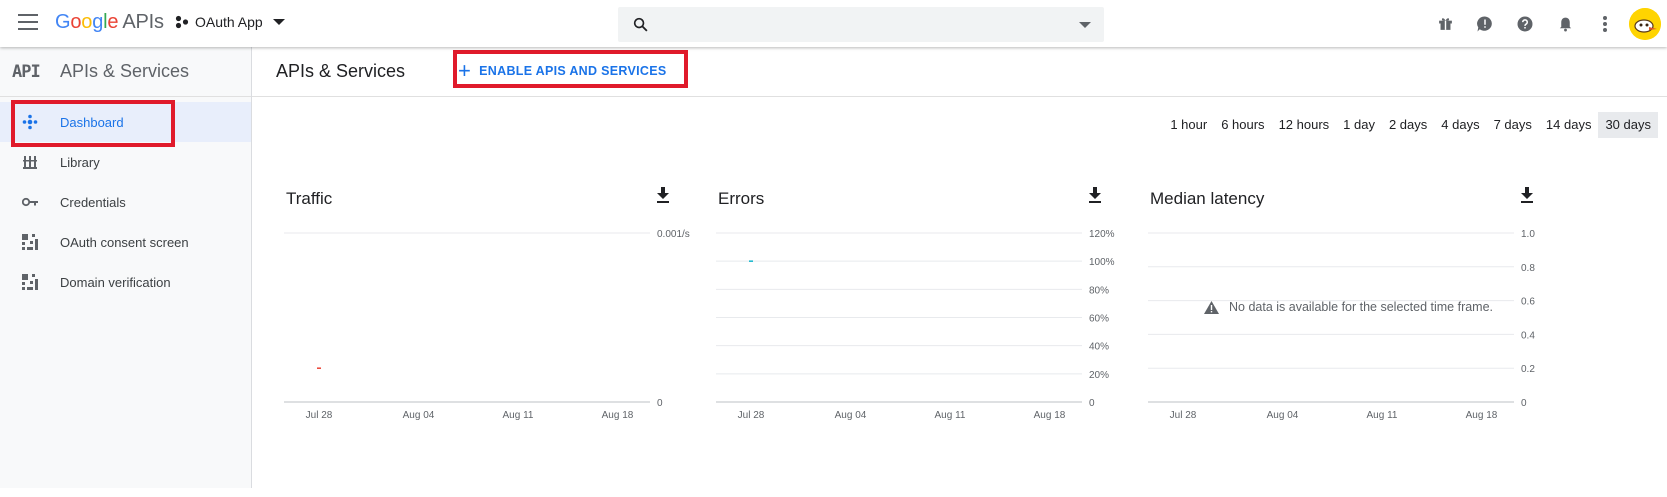 The width and height of the screenshot is (1667, 497). I want to click on time-range-option: 6 hours, so click(1242, 125).